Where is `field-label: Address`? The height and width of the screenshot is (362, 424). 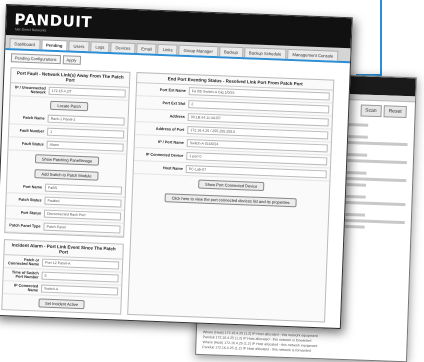
field-label: Address is located at coordinates (177, 116).